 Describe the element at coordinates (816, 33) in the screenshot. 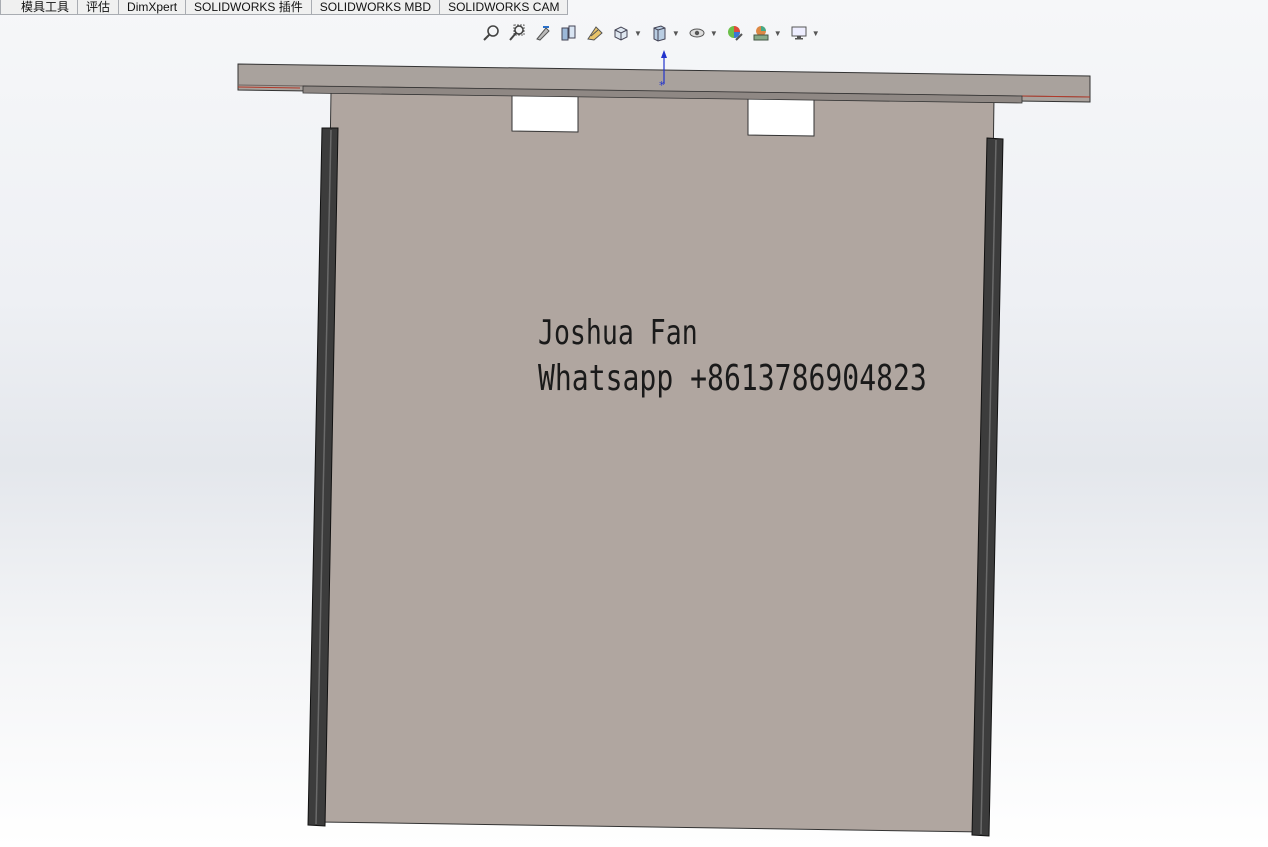

I see `view-settings-dropdown-icon: ▼` at that location.